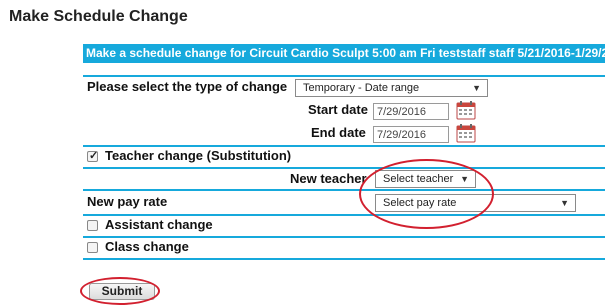  What do you see at coordinates (420, 203) in the screenshot?
I see `pay-rate-value: Select pay rate` at bounding box center [420, 203].